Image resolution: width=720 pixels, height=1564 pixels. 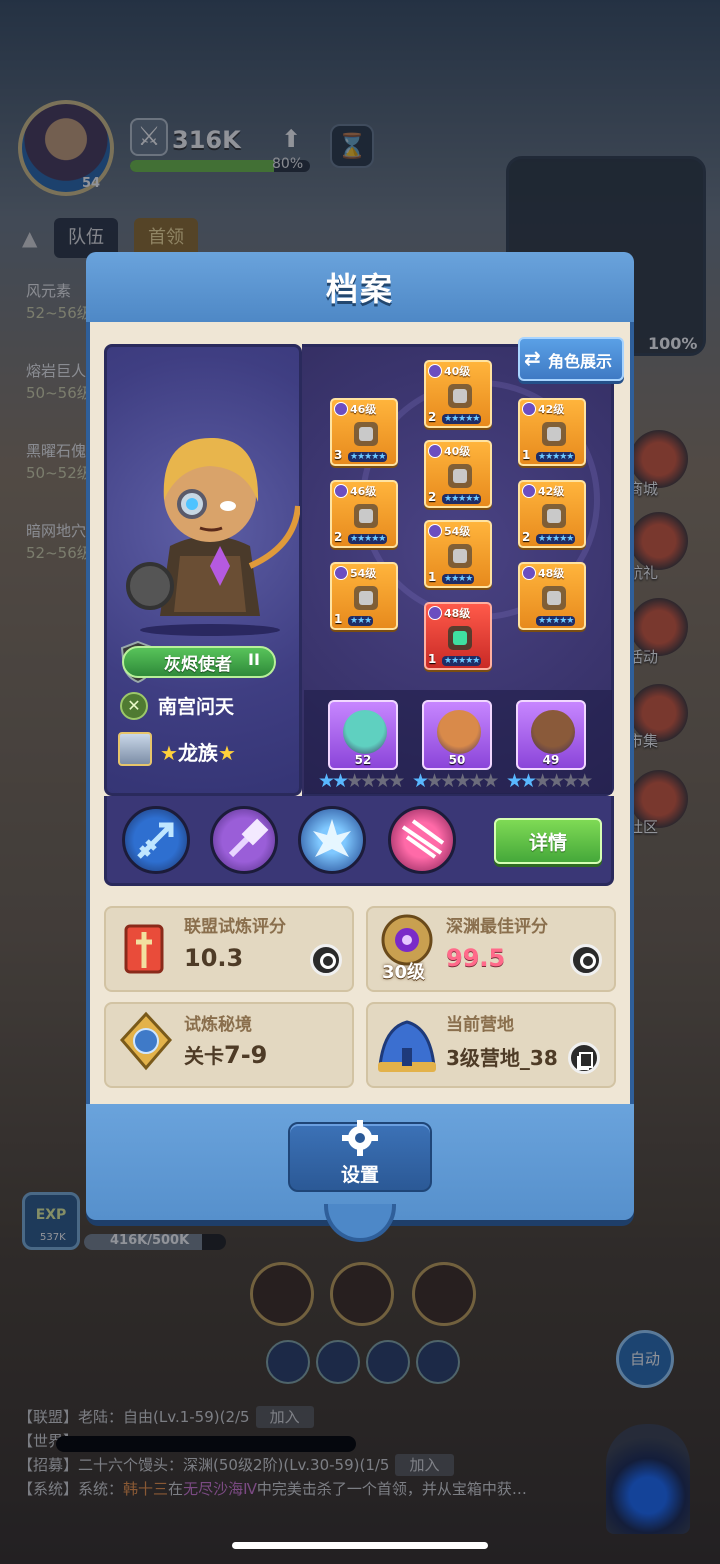 What do you see at coordinates (476, 958) in the screenshot?
I see `abyss-best-value: 99.5` at bounding box center [476, 958].